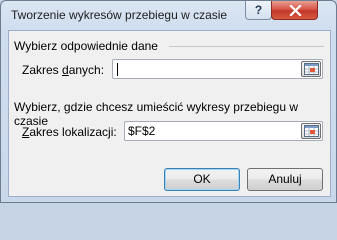  Describe the element at coordinates (63, 70) in the screenshot. I see `data-range-label: Zakres danych:` at that location.